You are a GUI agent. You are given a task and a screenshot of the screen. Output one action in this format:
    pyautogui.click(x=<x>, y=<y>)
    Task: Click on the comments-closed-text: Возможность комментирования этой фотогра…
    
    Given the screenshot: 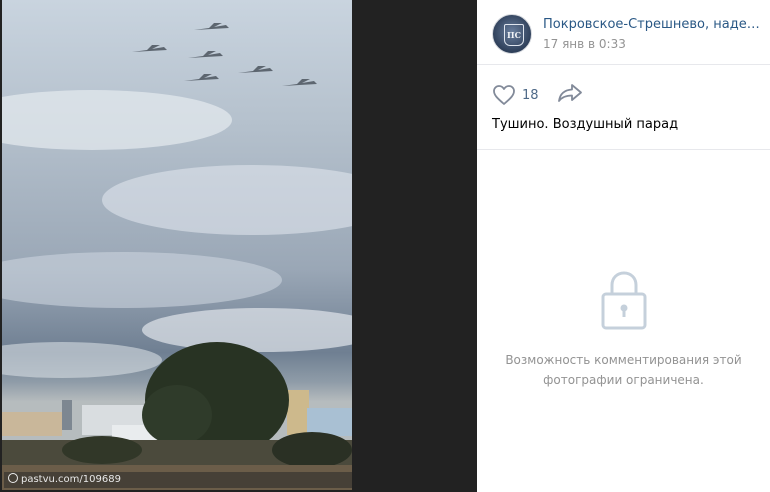 What is the action you would take?
    pyautogui.click(x=623, y=370)
    